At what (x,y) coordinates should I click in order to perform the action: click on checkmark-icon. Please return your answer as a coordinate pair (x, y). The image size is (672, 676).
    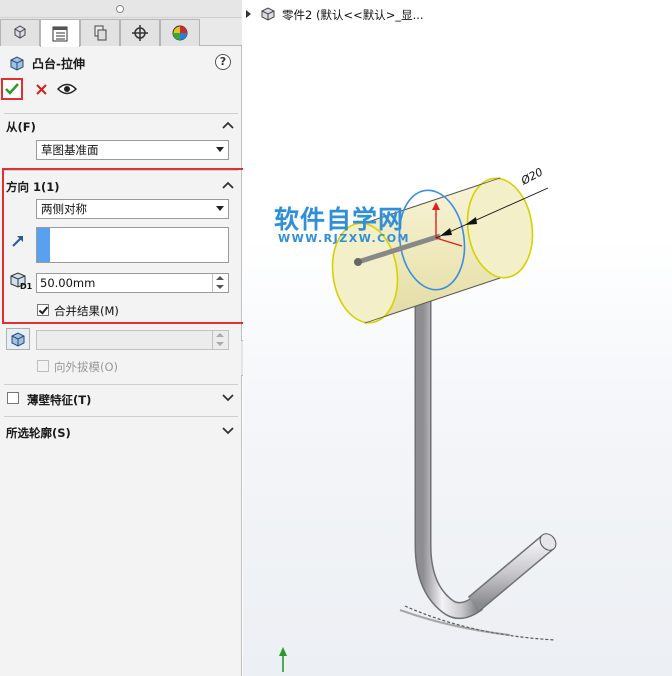
    Looking at the image, I should click on (12, 89).